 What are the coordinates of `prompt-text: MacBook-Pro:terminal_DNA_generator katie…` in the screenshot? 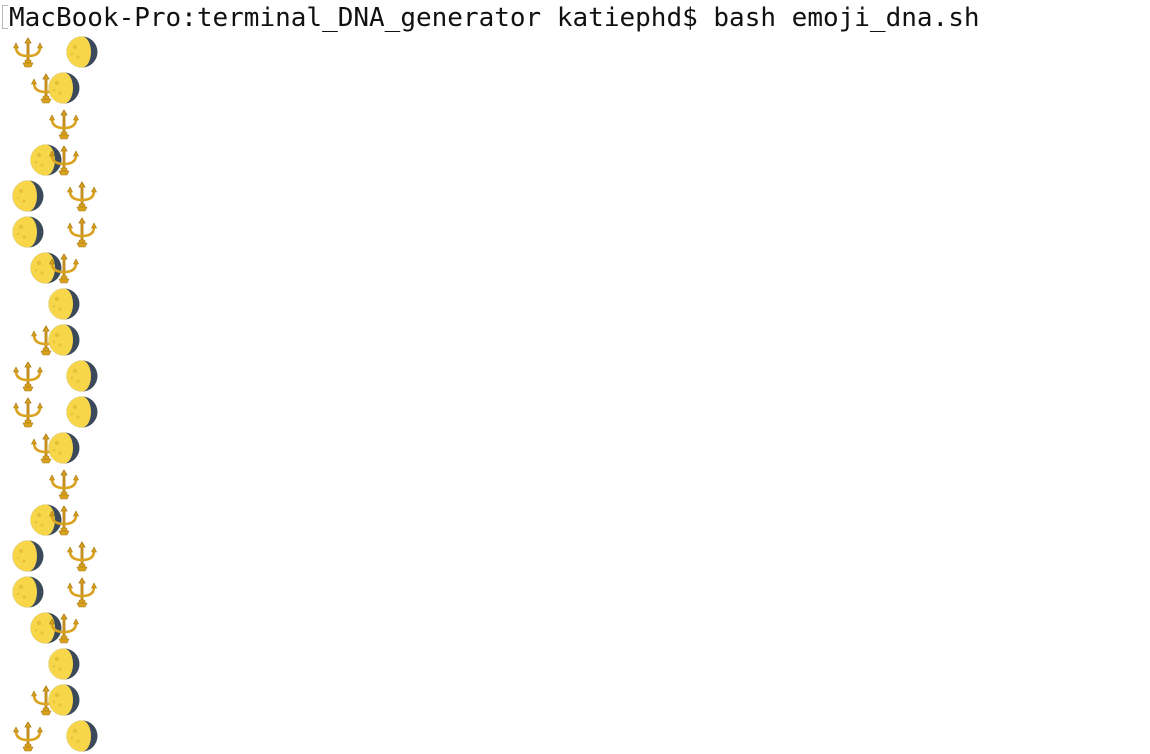 It's located at (494, 18).